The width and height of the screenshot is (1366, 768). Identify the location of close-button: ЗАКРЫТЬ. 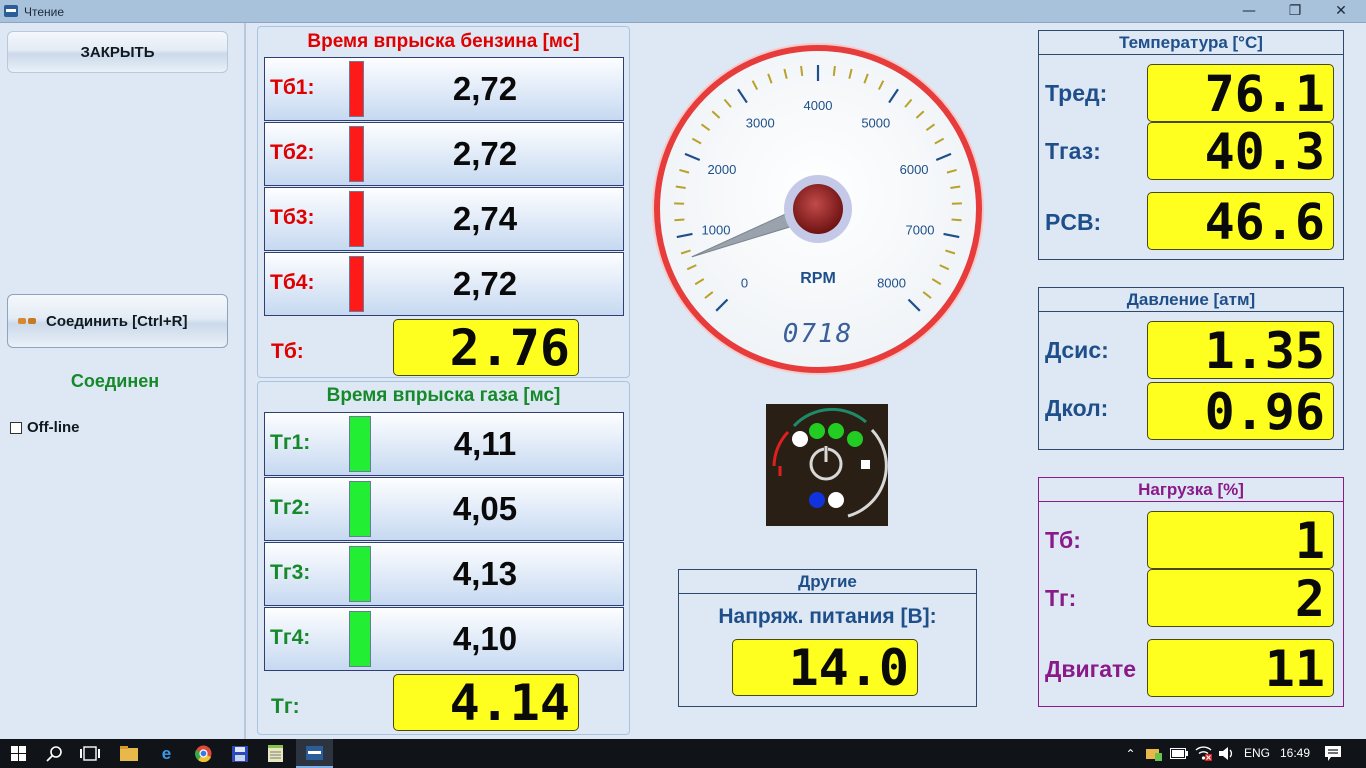
(117, 52).